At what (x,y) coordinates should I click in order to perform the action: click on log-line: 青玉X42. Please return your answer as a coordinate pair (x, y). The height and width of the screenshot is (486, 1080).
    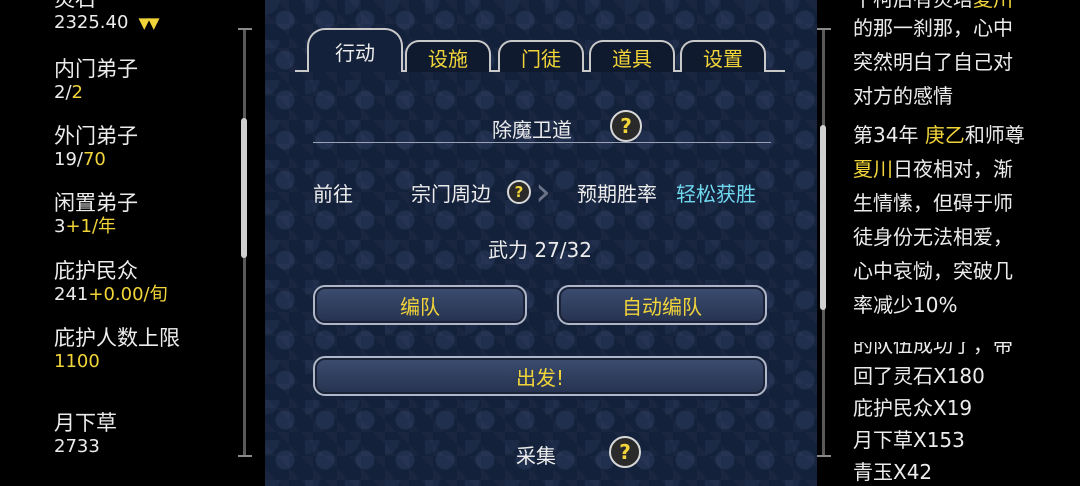
    Looking at the image, I should click on (893, 472).